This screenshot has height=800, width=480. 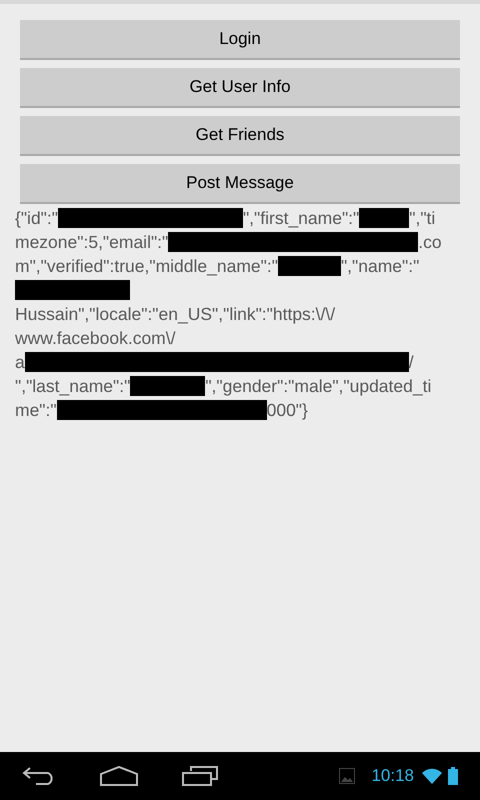 What do you see at coordinates (146, 266) in the screenshot?
I see `response-text: m","verified":true,"middle_name":"` at bounding box center [146, 266].